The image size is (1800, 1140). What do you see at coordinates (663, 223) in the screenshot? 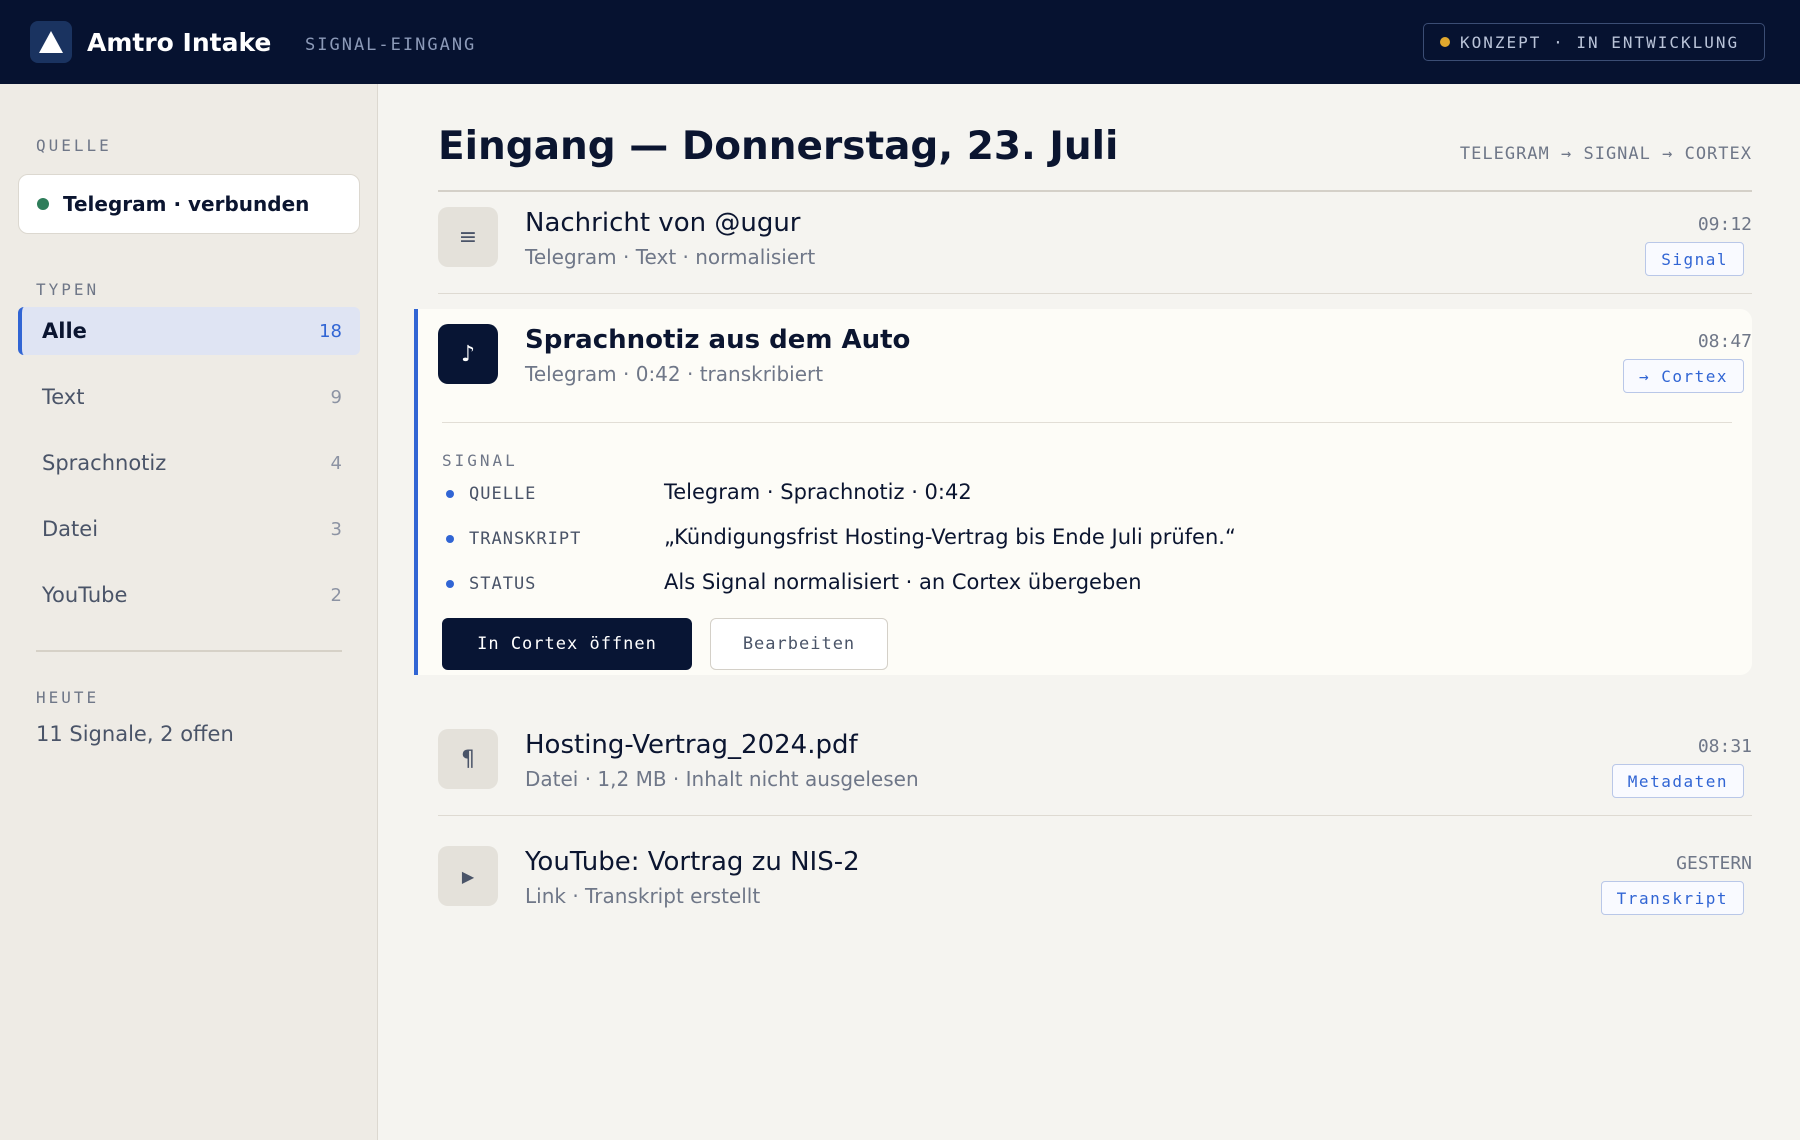
I see `item-title: Nachricht von @ugur` at bounding box center [663, 223].